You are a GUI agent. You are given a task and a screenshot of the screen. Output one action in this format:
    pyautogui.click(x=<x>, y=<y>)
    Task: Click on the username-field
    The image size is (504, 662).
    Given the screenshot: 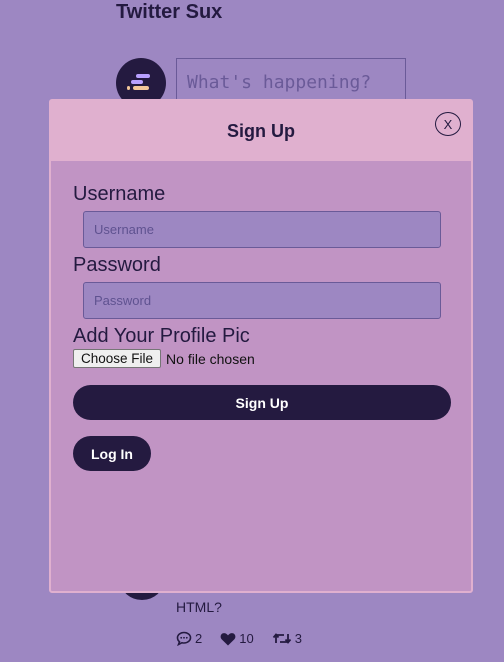 What is the action you would take?
    pyautogui.click(x=262, y=229)
    